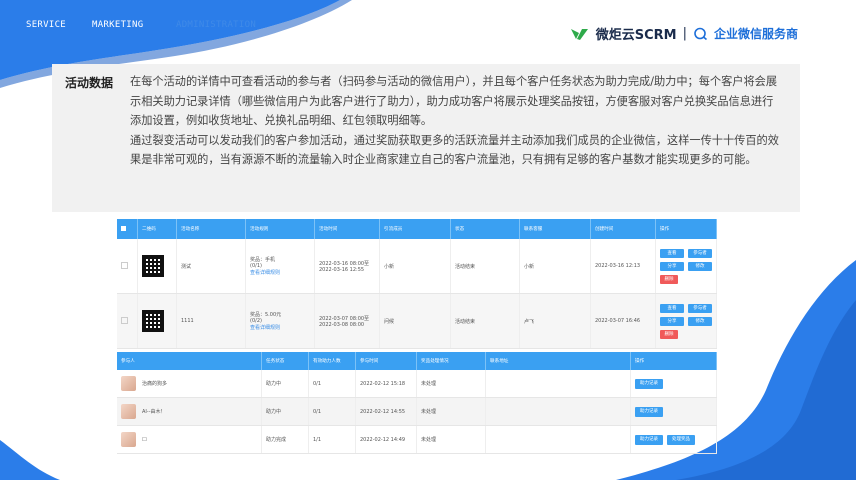  What do you see at coordinates (623, 229) in the screenshot?
I see `col-created: 创建时间` at bounding box center [623, 229].